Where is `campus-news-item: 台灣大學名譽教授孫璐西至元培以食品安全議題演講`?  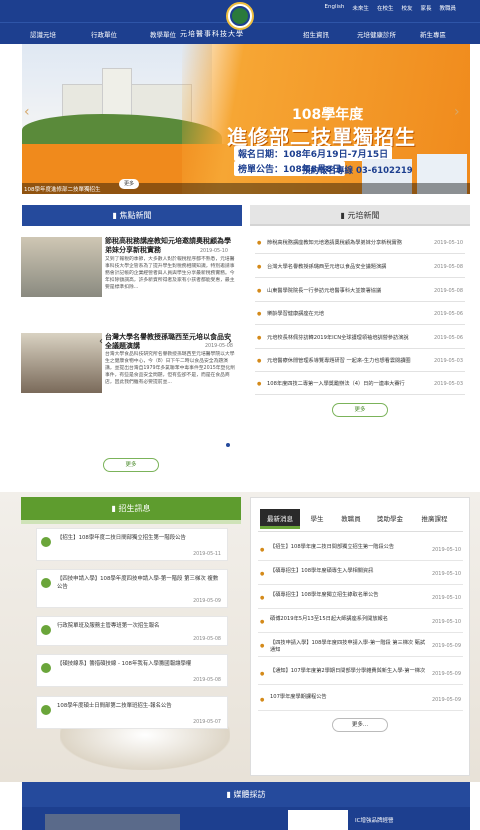 campus-news-item: 台灣大學名譽教授孫璐西至元培以食品安全議題演講 is located at coordinates (349, 266).